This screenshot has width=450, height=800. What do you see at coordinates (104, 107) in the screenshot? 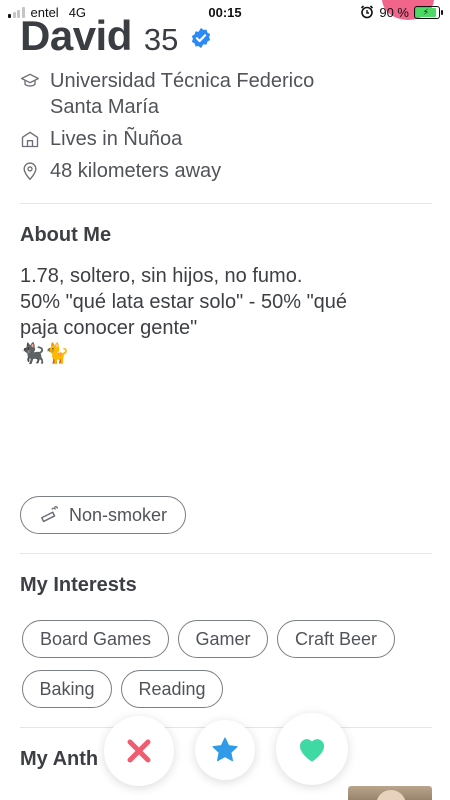
I see `school-line-2: Santa María` at bounding box center [104, 107].